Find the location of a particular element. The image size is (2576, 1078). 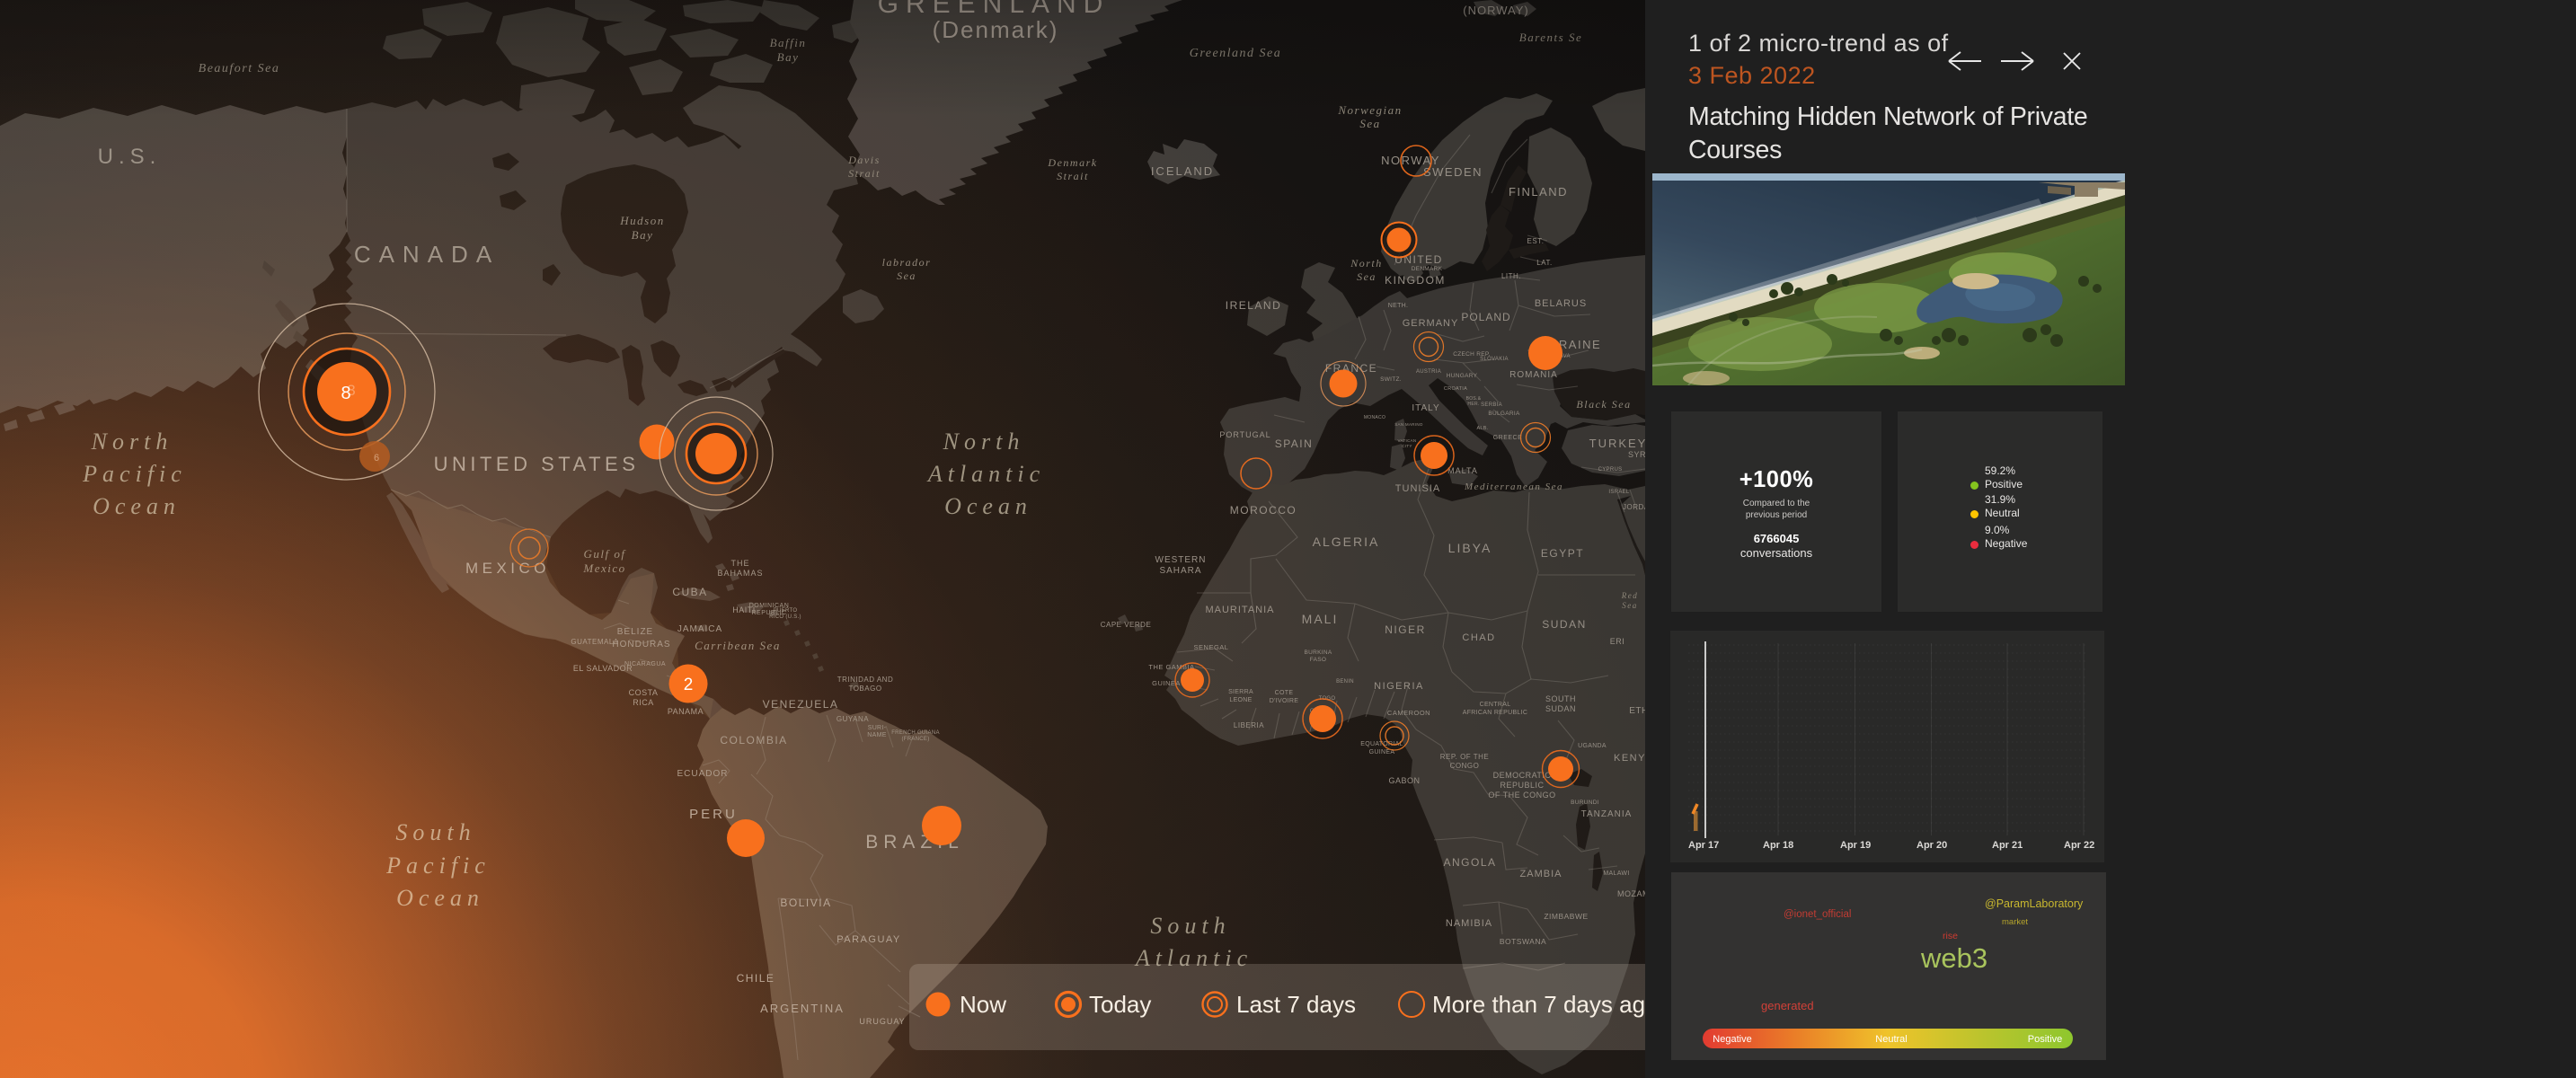

svg-text: 8 is located at coordinates (345, 393).